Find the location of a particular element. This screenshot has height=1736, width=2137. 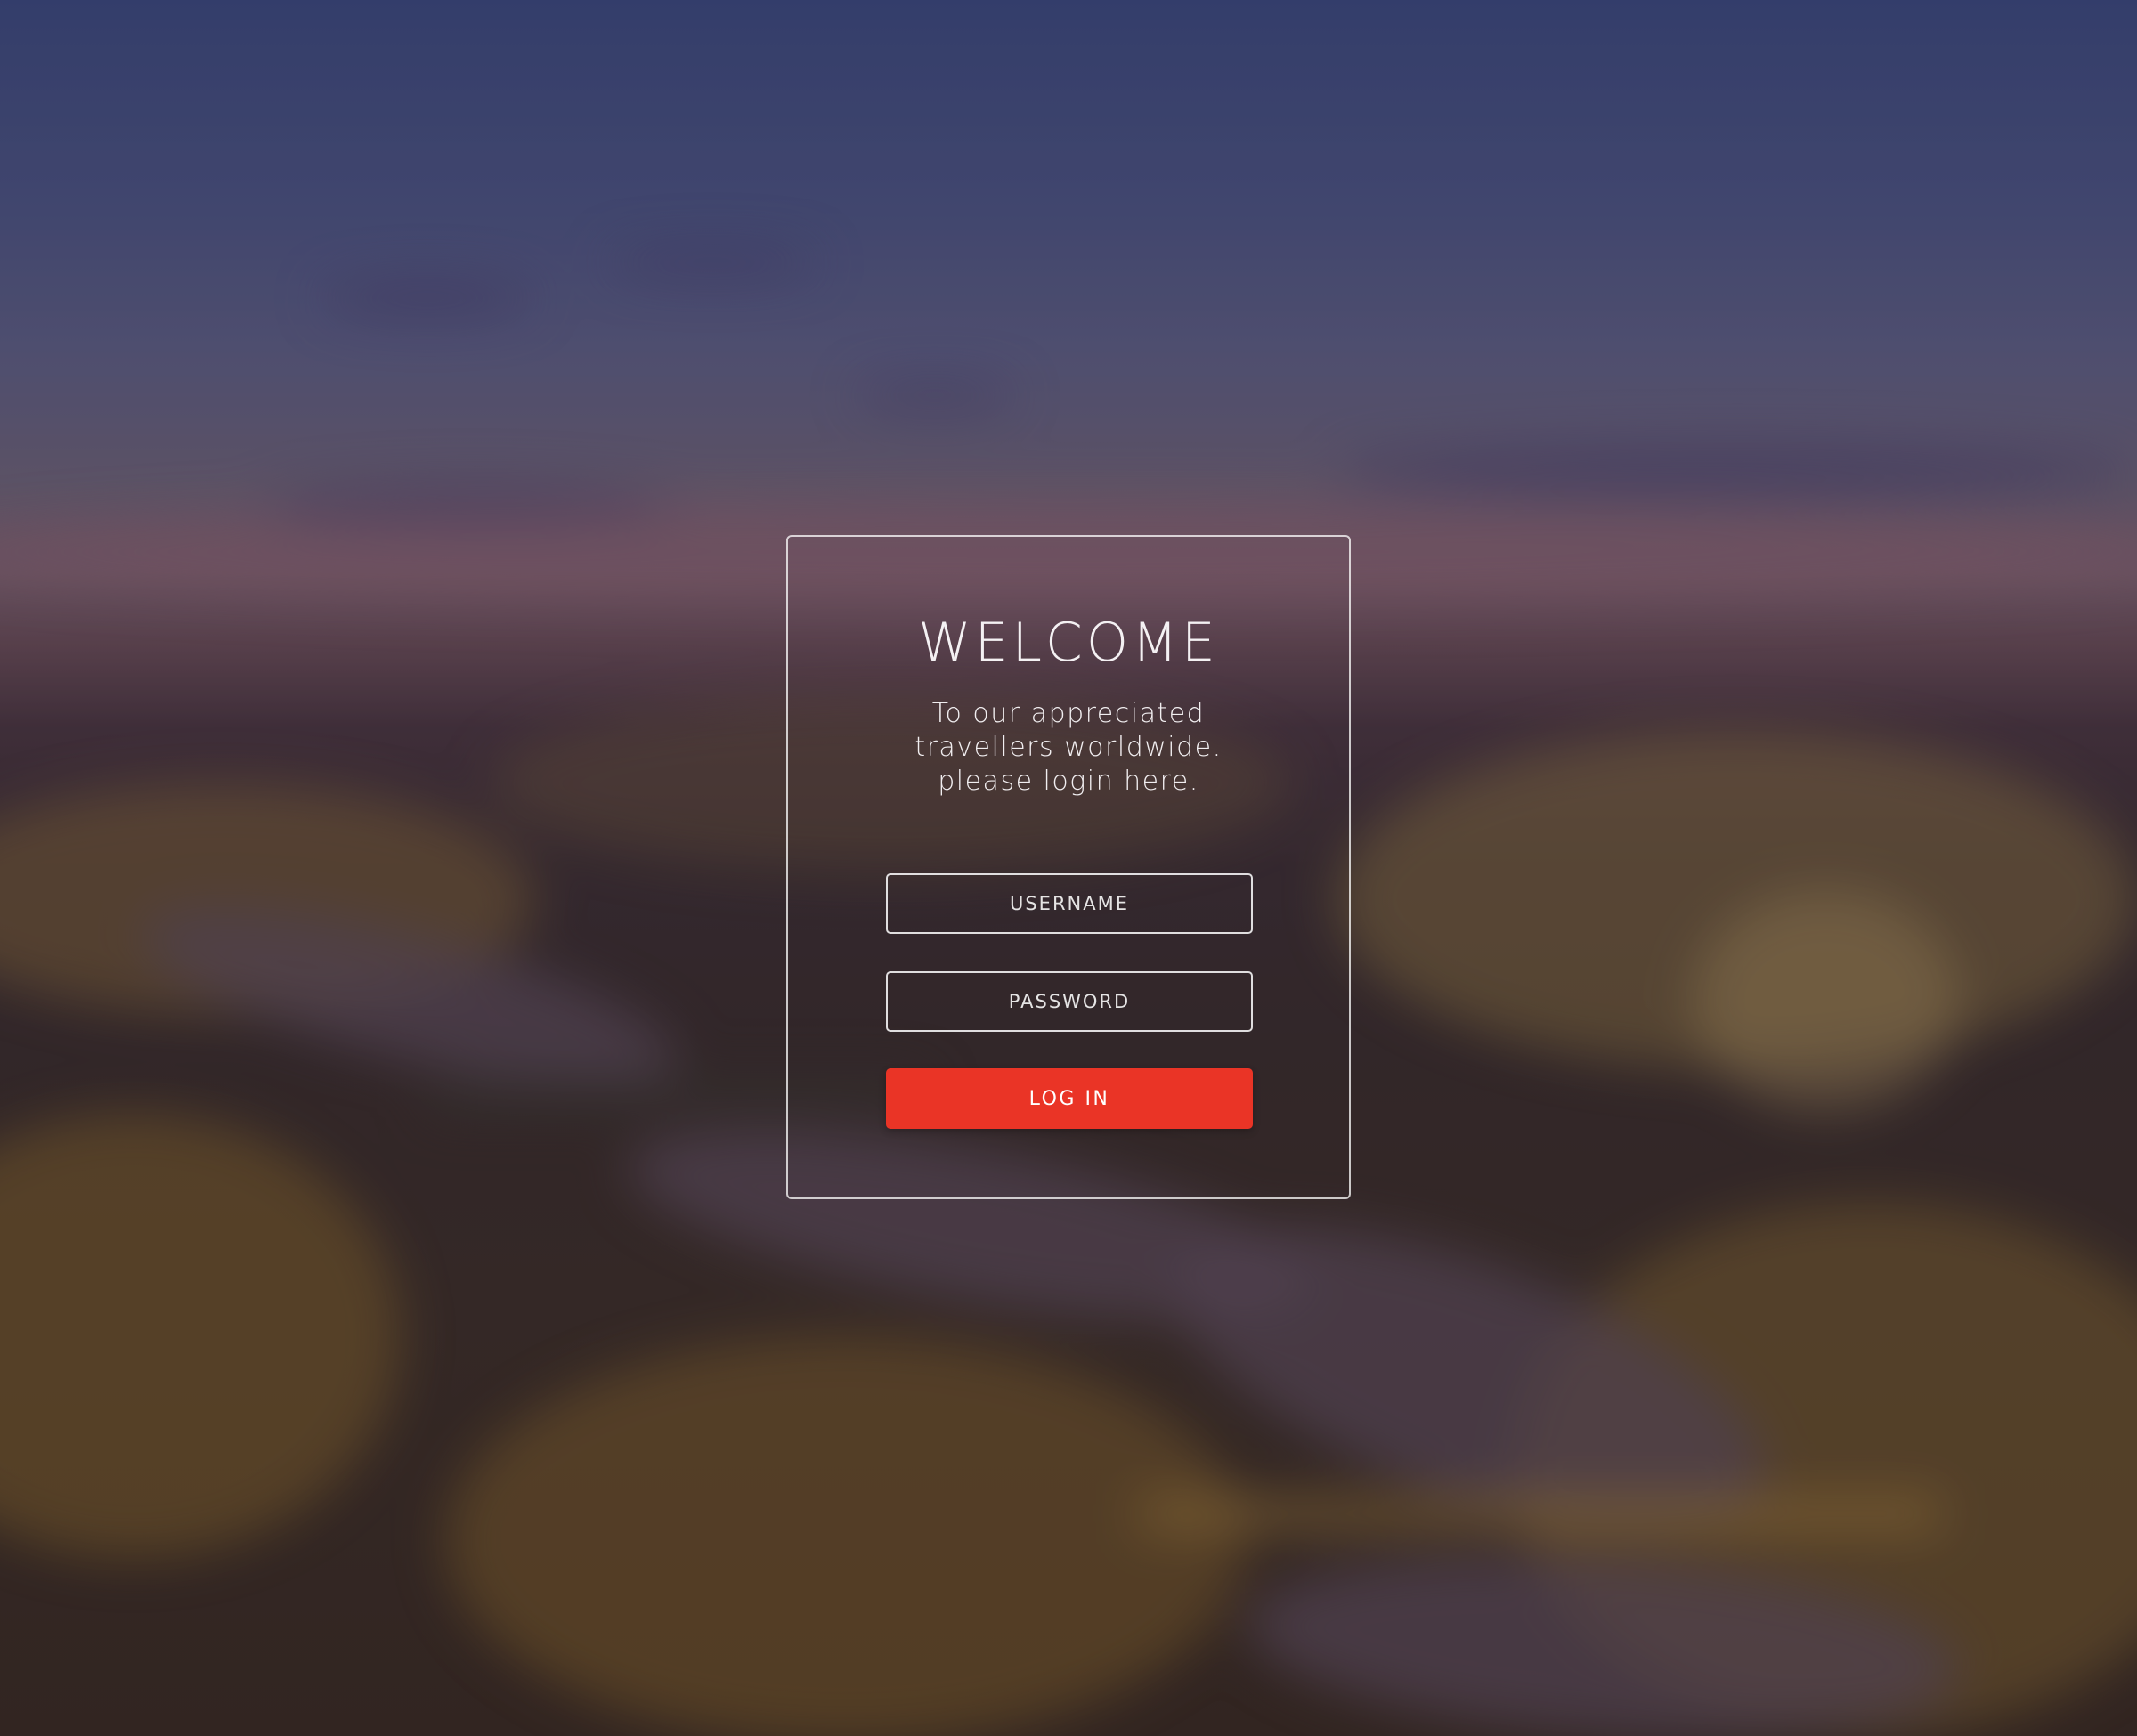

subtitle-line: To our appreciated is located at coordinates (1068, 713).